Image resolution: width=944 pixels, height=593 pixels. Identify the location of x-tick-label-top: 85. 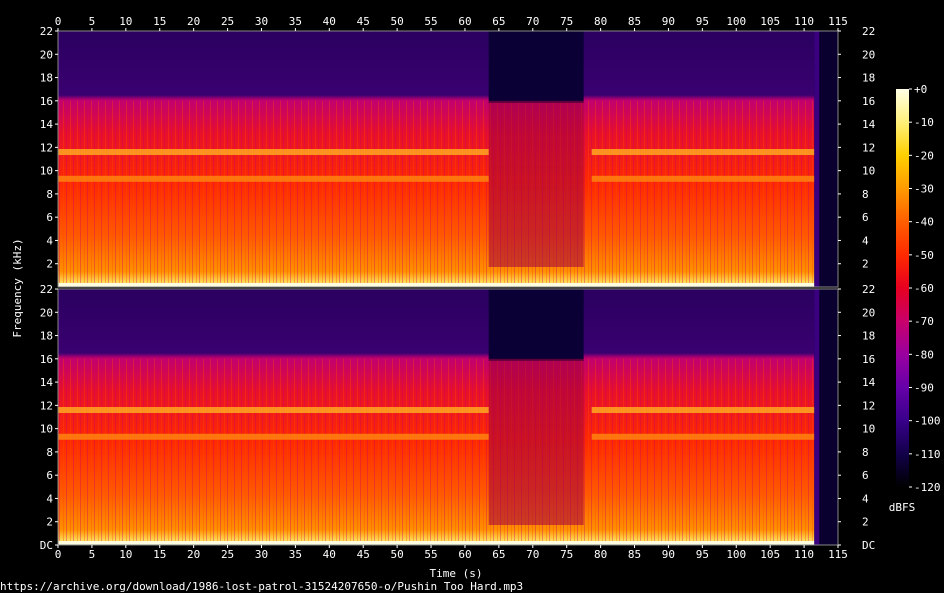
(634, 21).